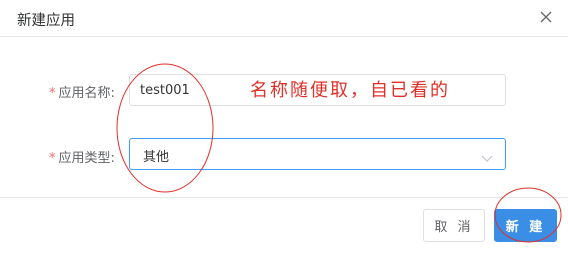 The height and width of the screenshot is (253, 568). What do you see at coordinates (525, 225) in the screenshot?
I see `create-button: 新 建` at bounding box center [525, 225].